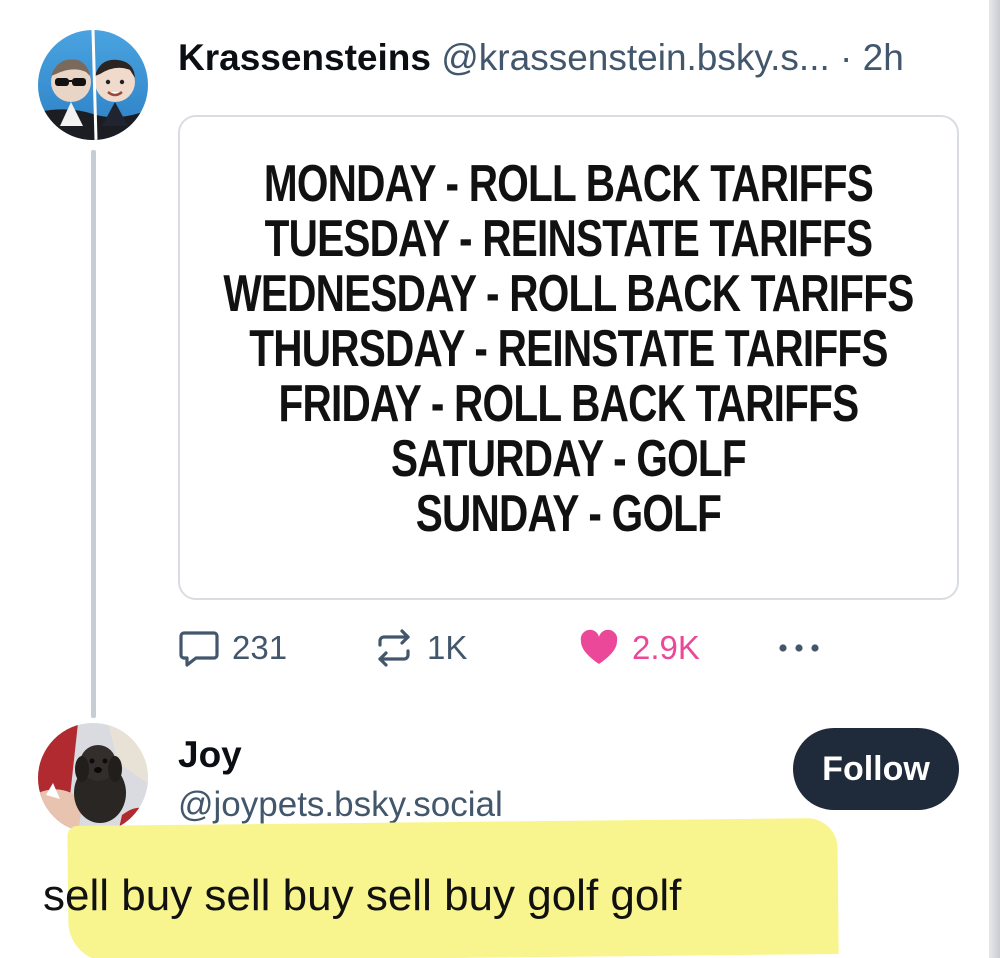 The height and width of the screenshot is (958, 1000). Describe the element at coordinates (568, 294) in the screenshot. I see `meme-line: WEDNESDAY - ROLL BACK TARIFFS` at that location.